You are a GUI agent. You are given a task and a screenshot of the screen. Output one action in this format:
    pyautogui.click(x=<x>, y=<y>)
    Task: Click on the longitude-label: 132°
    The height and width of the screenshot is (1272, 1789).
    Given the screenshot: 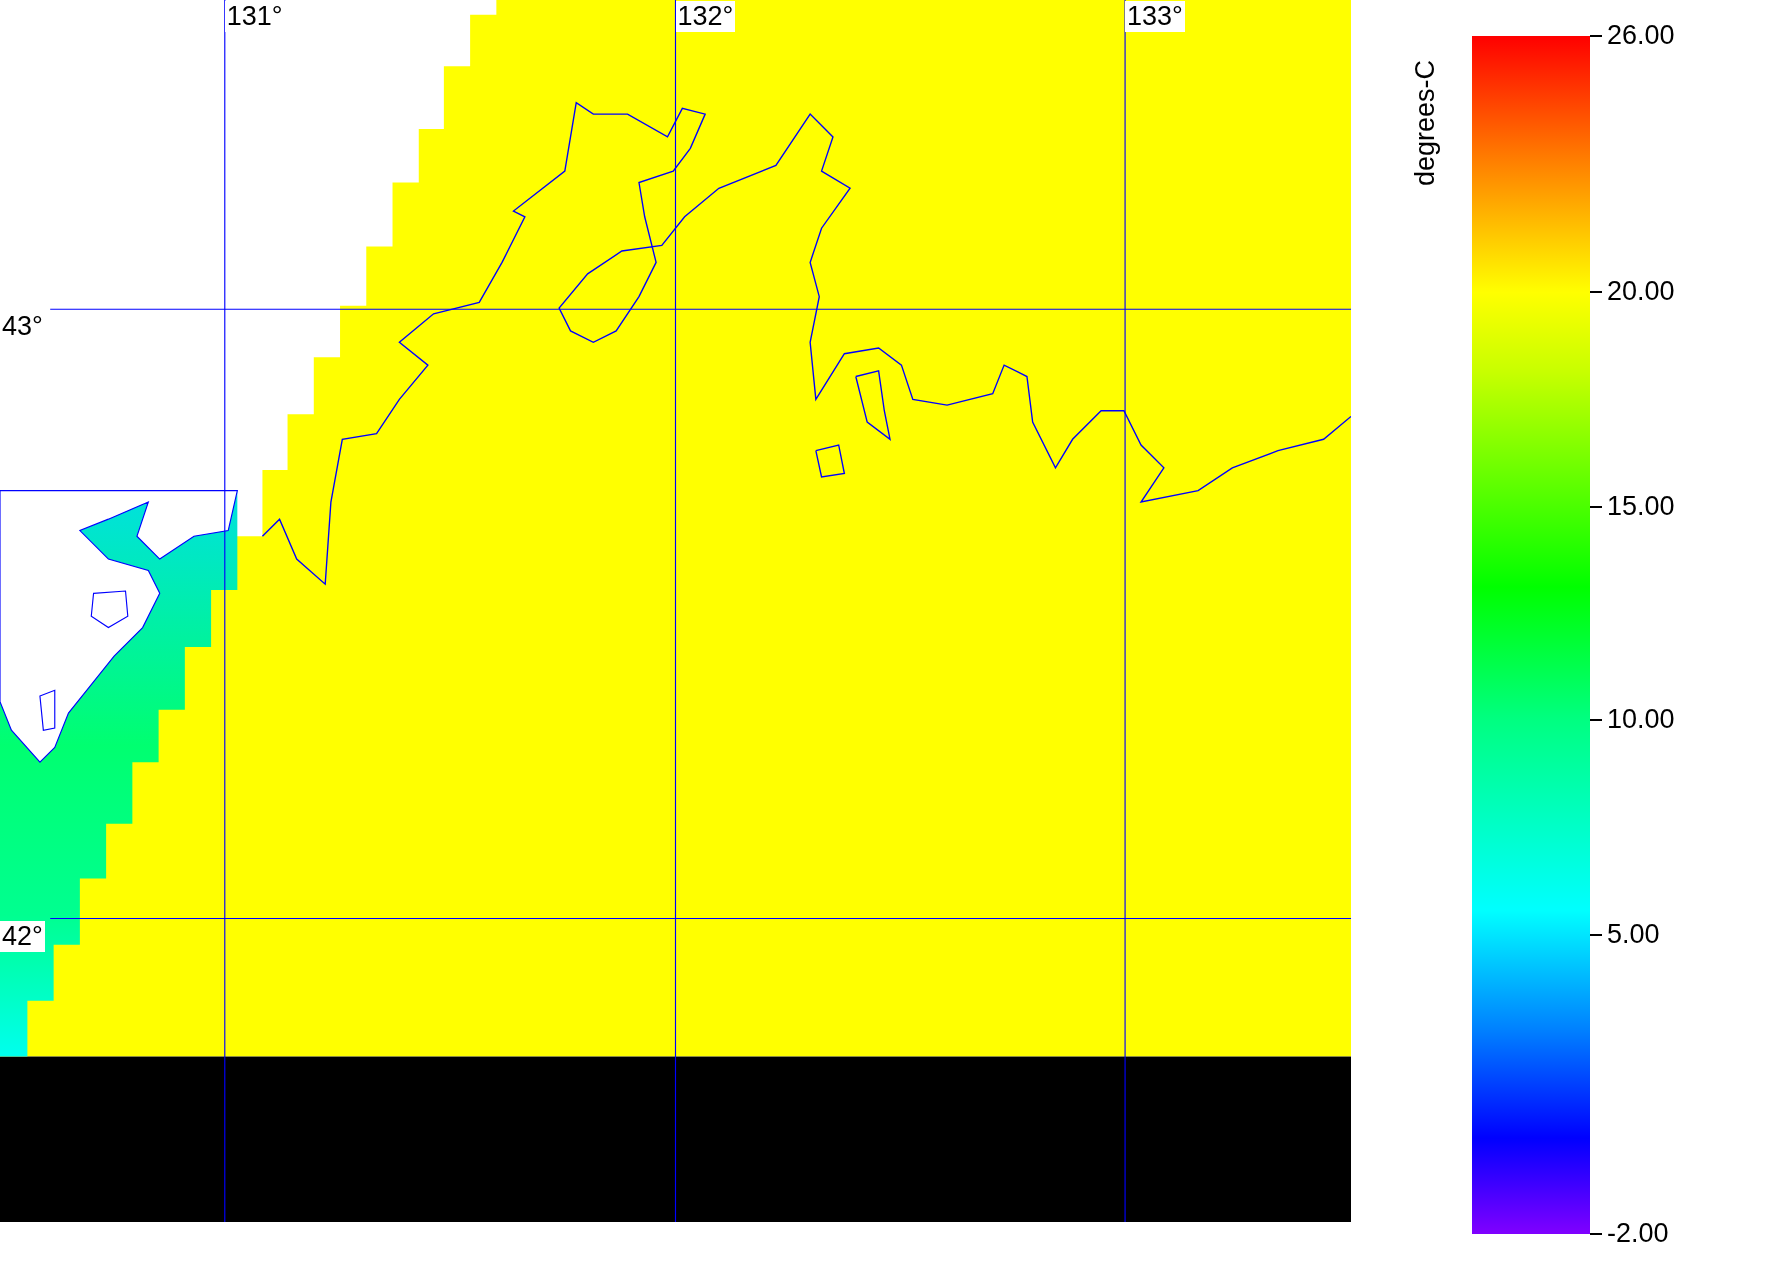 What is the action you would take?
    pyautogui.click(x=705, y=16)
    